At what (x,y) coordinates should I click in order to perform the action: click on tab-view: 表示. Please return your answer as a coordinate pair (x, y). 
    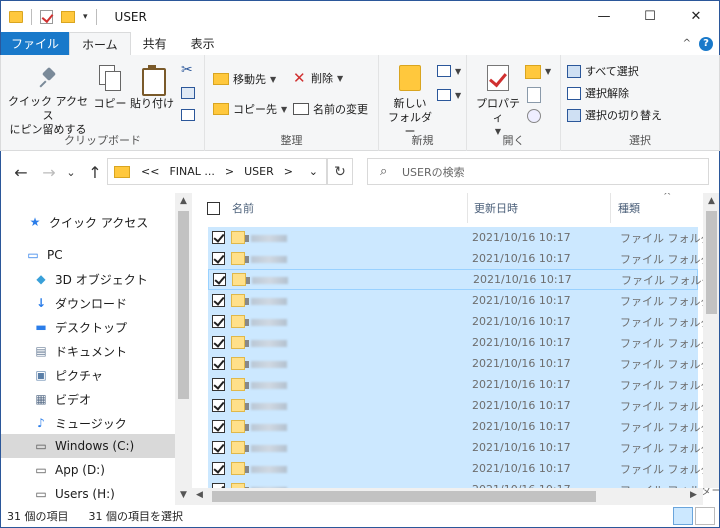
    Looking at the image, I should click on (203, 43).